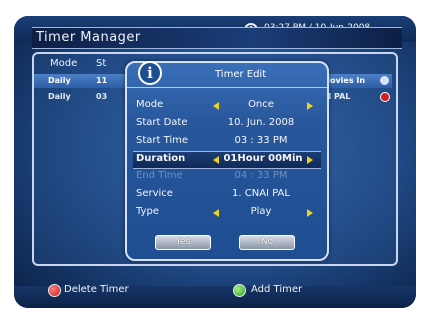  What do you see at coordinates (261, 175) in the screenshot?
I see `field-value: 04 : 33 PM` at bounding box center [261, 175].